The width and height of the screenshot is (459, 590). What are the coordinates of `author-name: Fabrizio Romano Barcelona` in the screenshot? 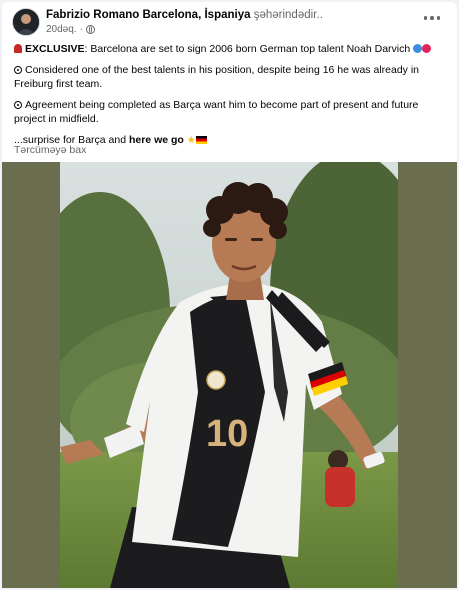 It's located at (122, 15).